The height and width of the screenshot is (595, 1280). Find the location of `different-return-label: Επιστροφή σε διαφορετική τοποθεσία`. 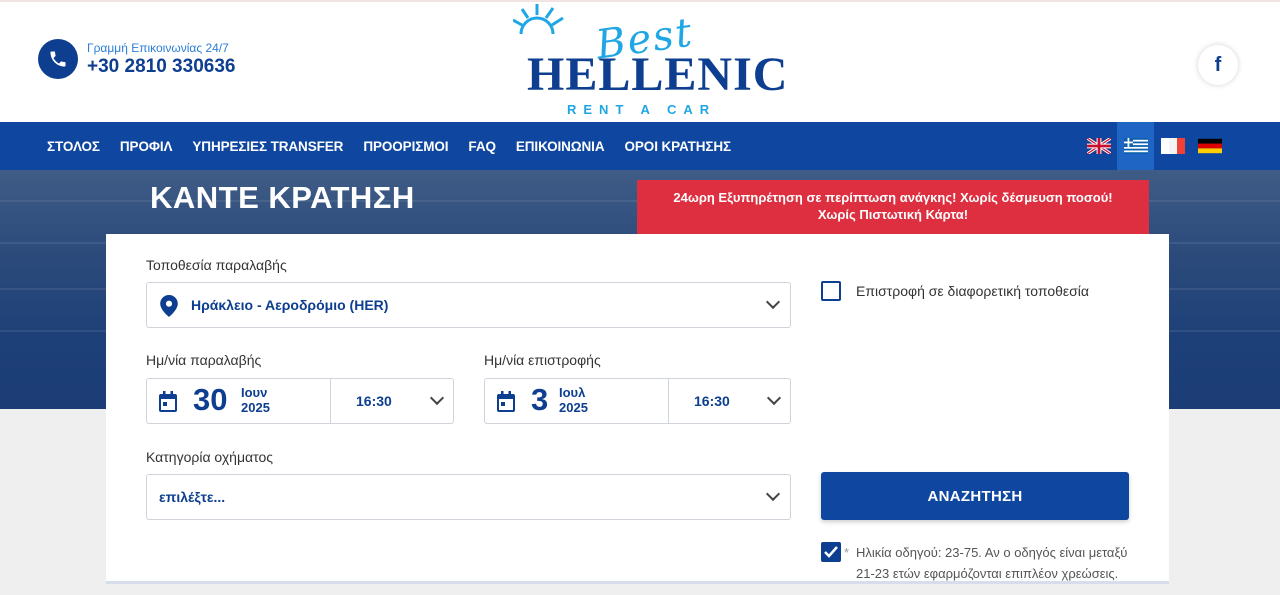

different-return-label: Επιστροφή σε διαφορετική τοποθεσία is located at coordinates (972, 291).